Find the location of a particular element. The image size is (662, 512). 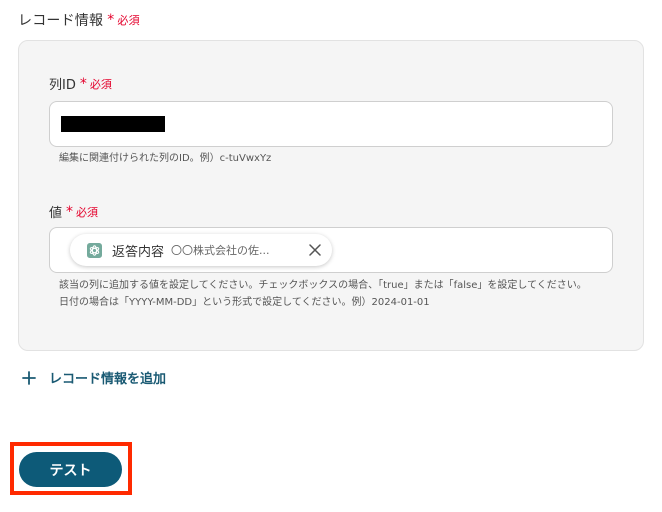

redacted-value is located at coordinates (113, 124).